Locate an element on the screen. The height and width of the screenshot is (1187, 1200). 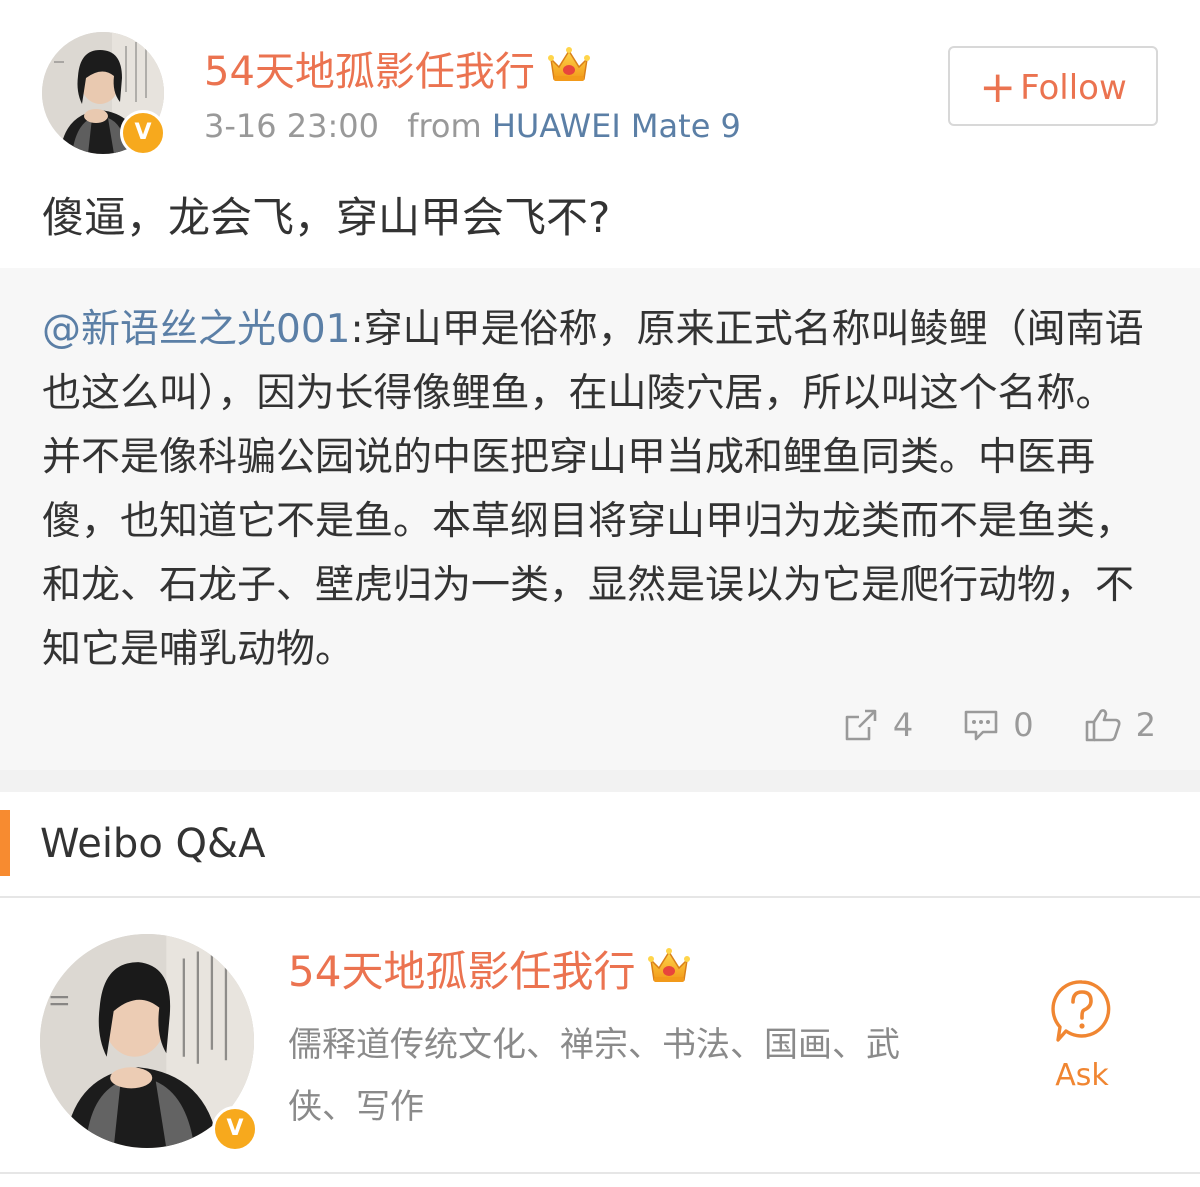
follow-label: Follow is located at coordinates (1073, 88).